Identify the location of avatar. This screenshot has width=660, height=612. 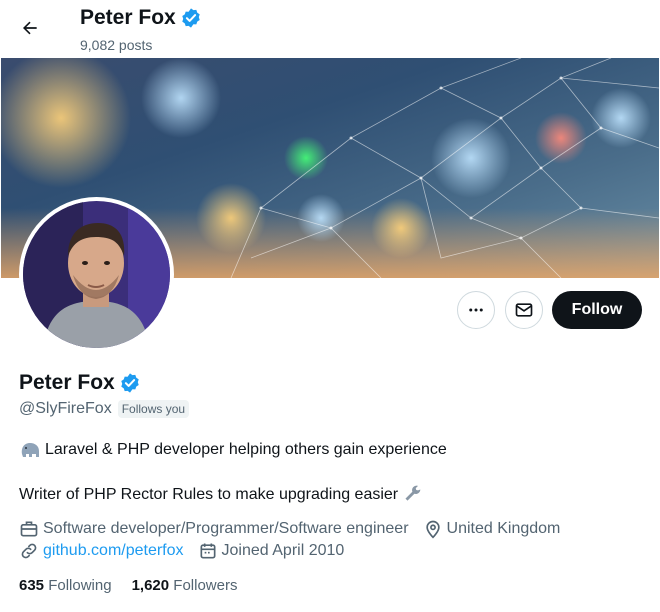
(96, 274).